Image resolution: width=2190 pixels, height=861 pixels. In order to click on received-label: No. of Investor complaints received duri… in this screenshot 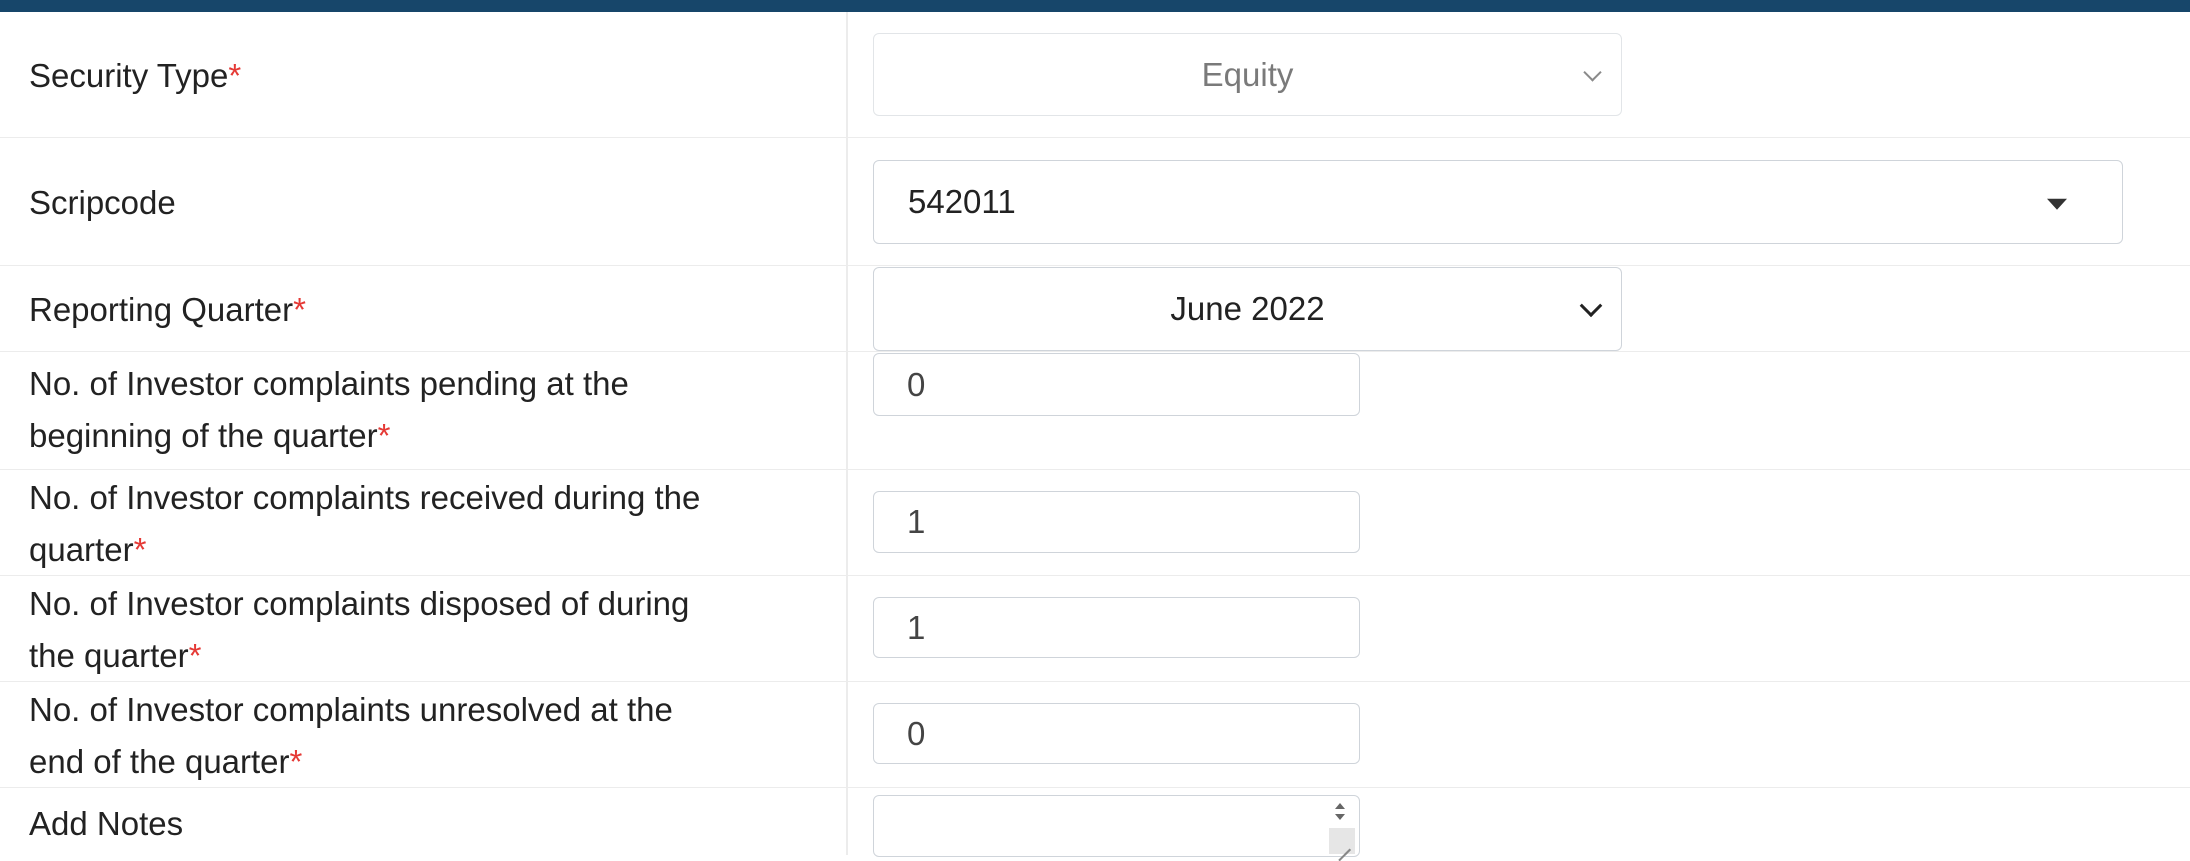, I will do `click(364, 524)`.